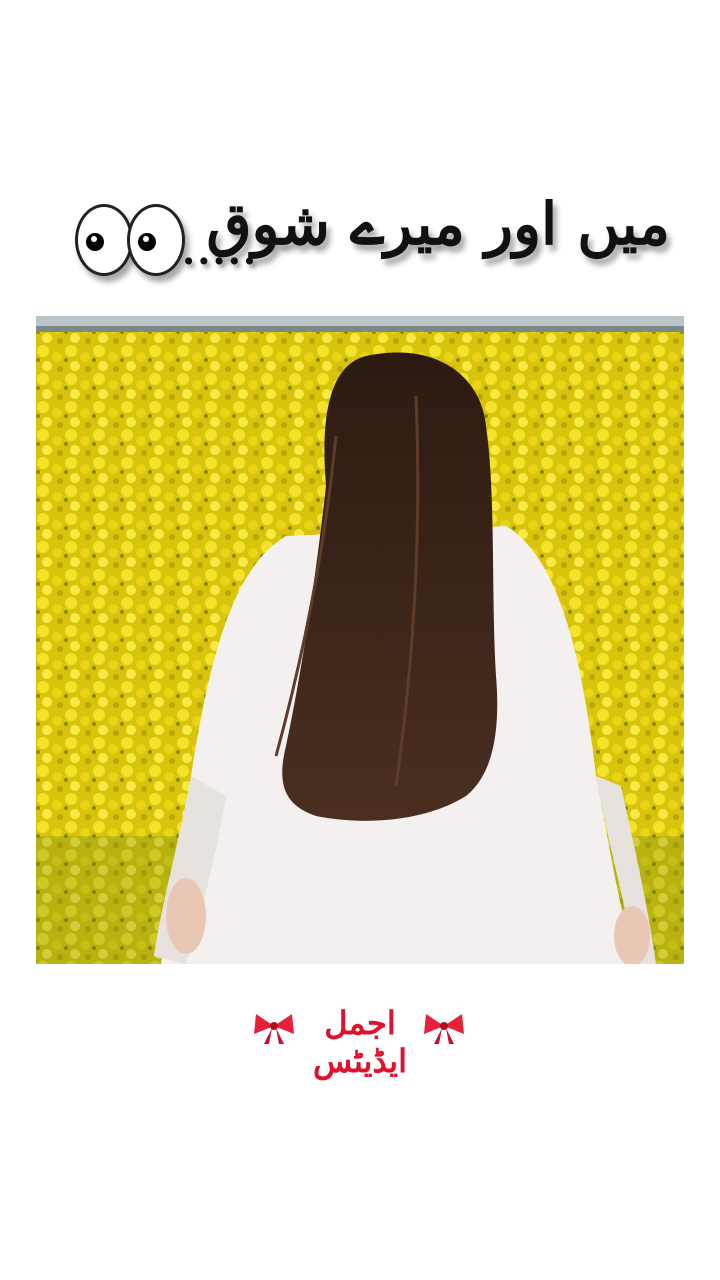  Describe the element at coordinates (104, 240) in the screenshot. I see `eye-left` at that location.